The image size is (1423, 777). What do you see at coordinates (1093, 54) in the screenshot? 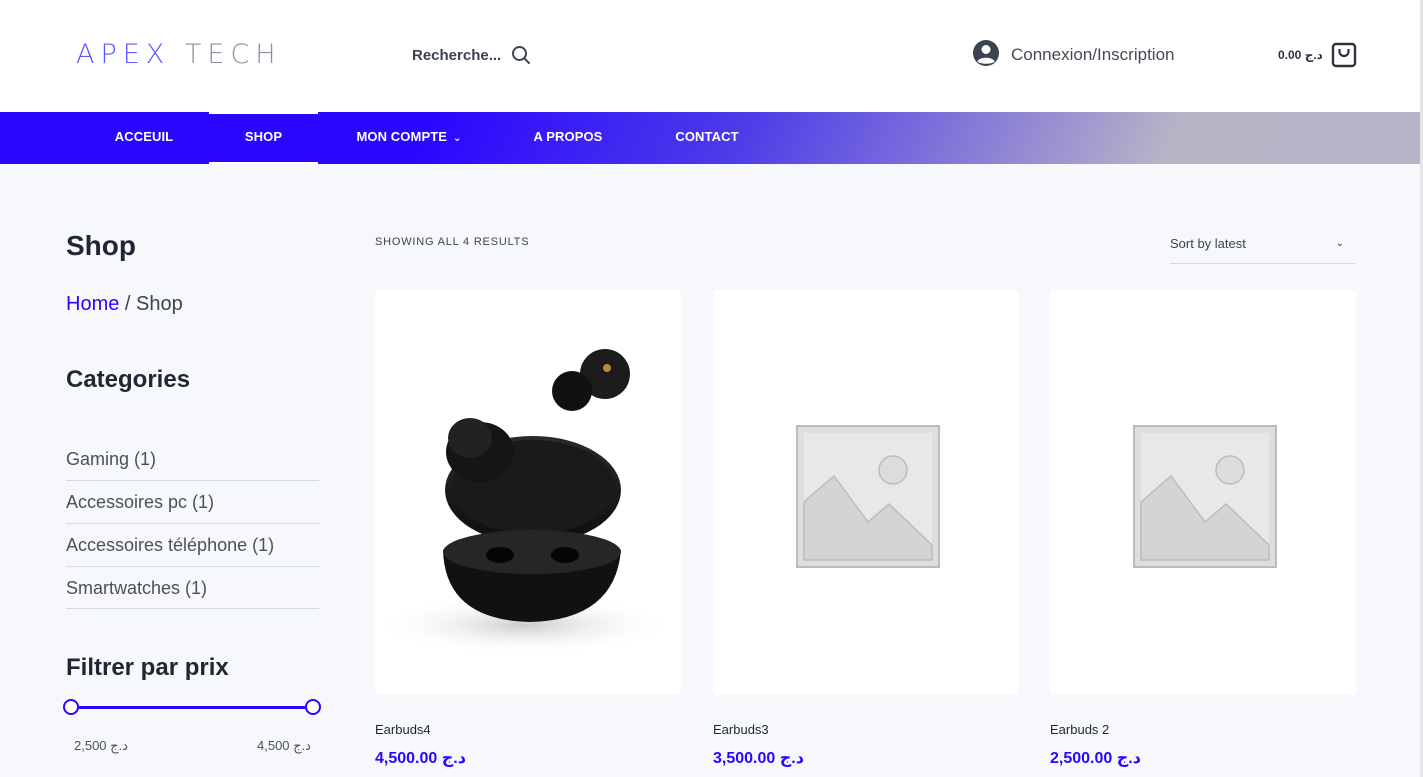
I see `account-label: Connexion/Inscription` at bounding box center [1093, 54].